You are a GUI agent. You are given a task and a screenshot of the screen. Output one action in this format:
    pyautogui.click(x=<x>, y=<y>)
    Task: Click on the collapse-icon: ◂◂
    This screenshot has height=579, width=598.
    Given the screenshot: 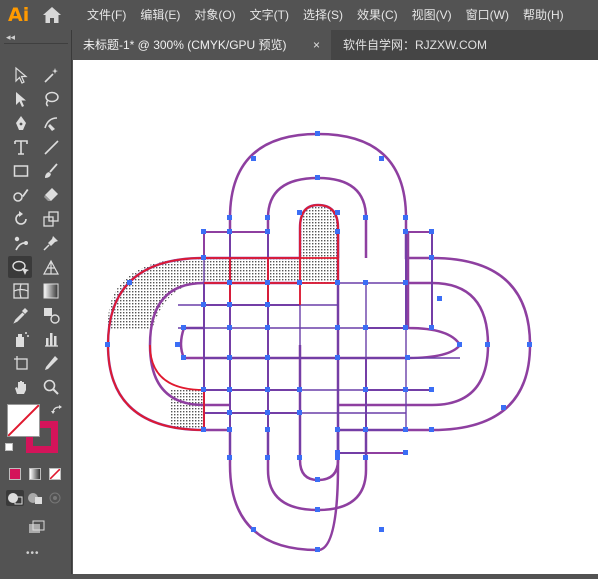 What is the action you would take?
    pyautogui.click(x=10, y=37)
    